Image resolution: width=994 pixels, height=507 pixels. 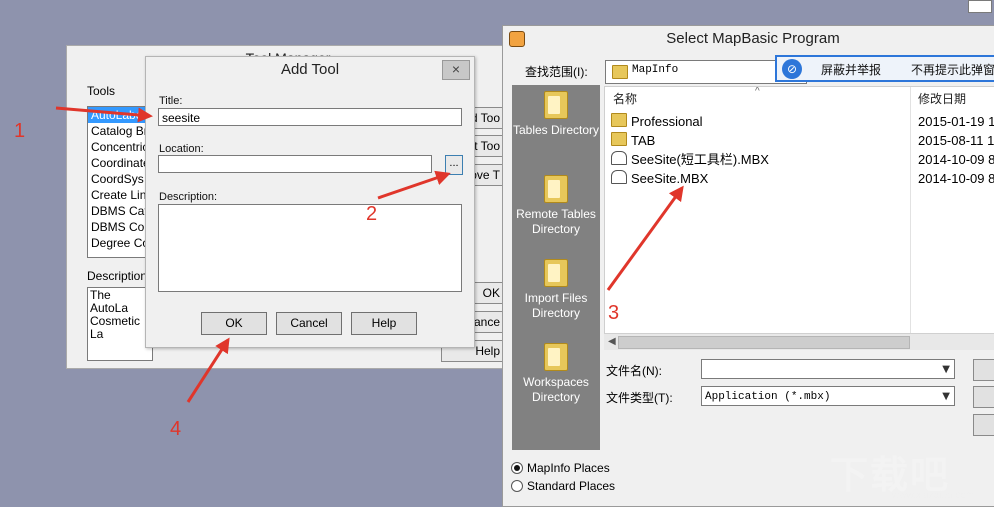 I want to click on annotation-3: 3, so click(x=614, y=313).